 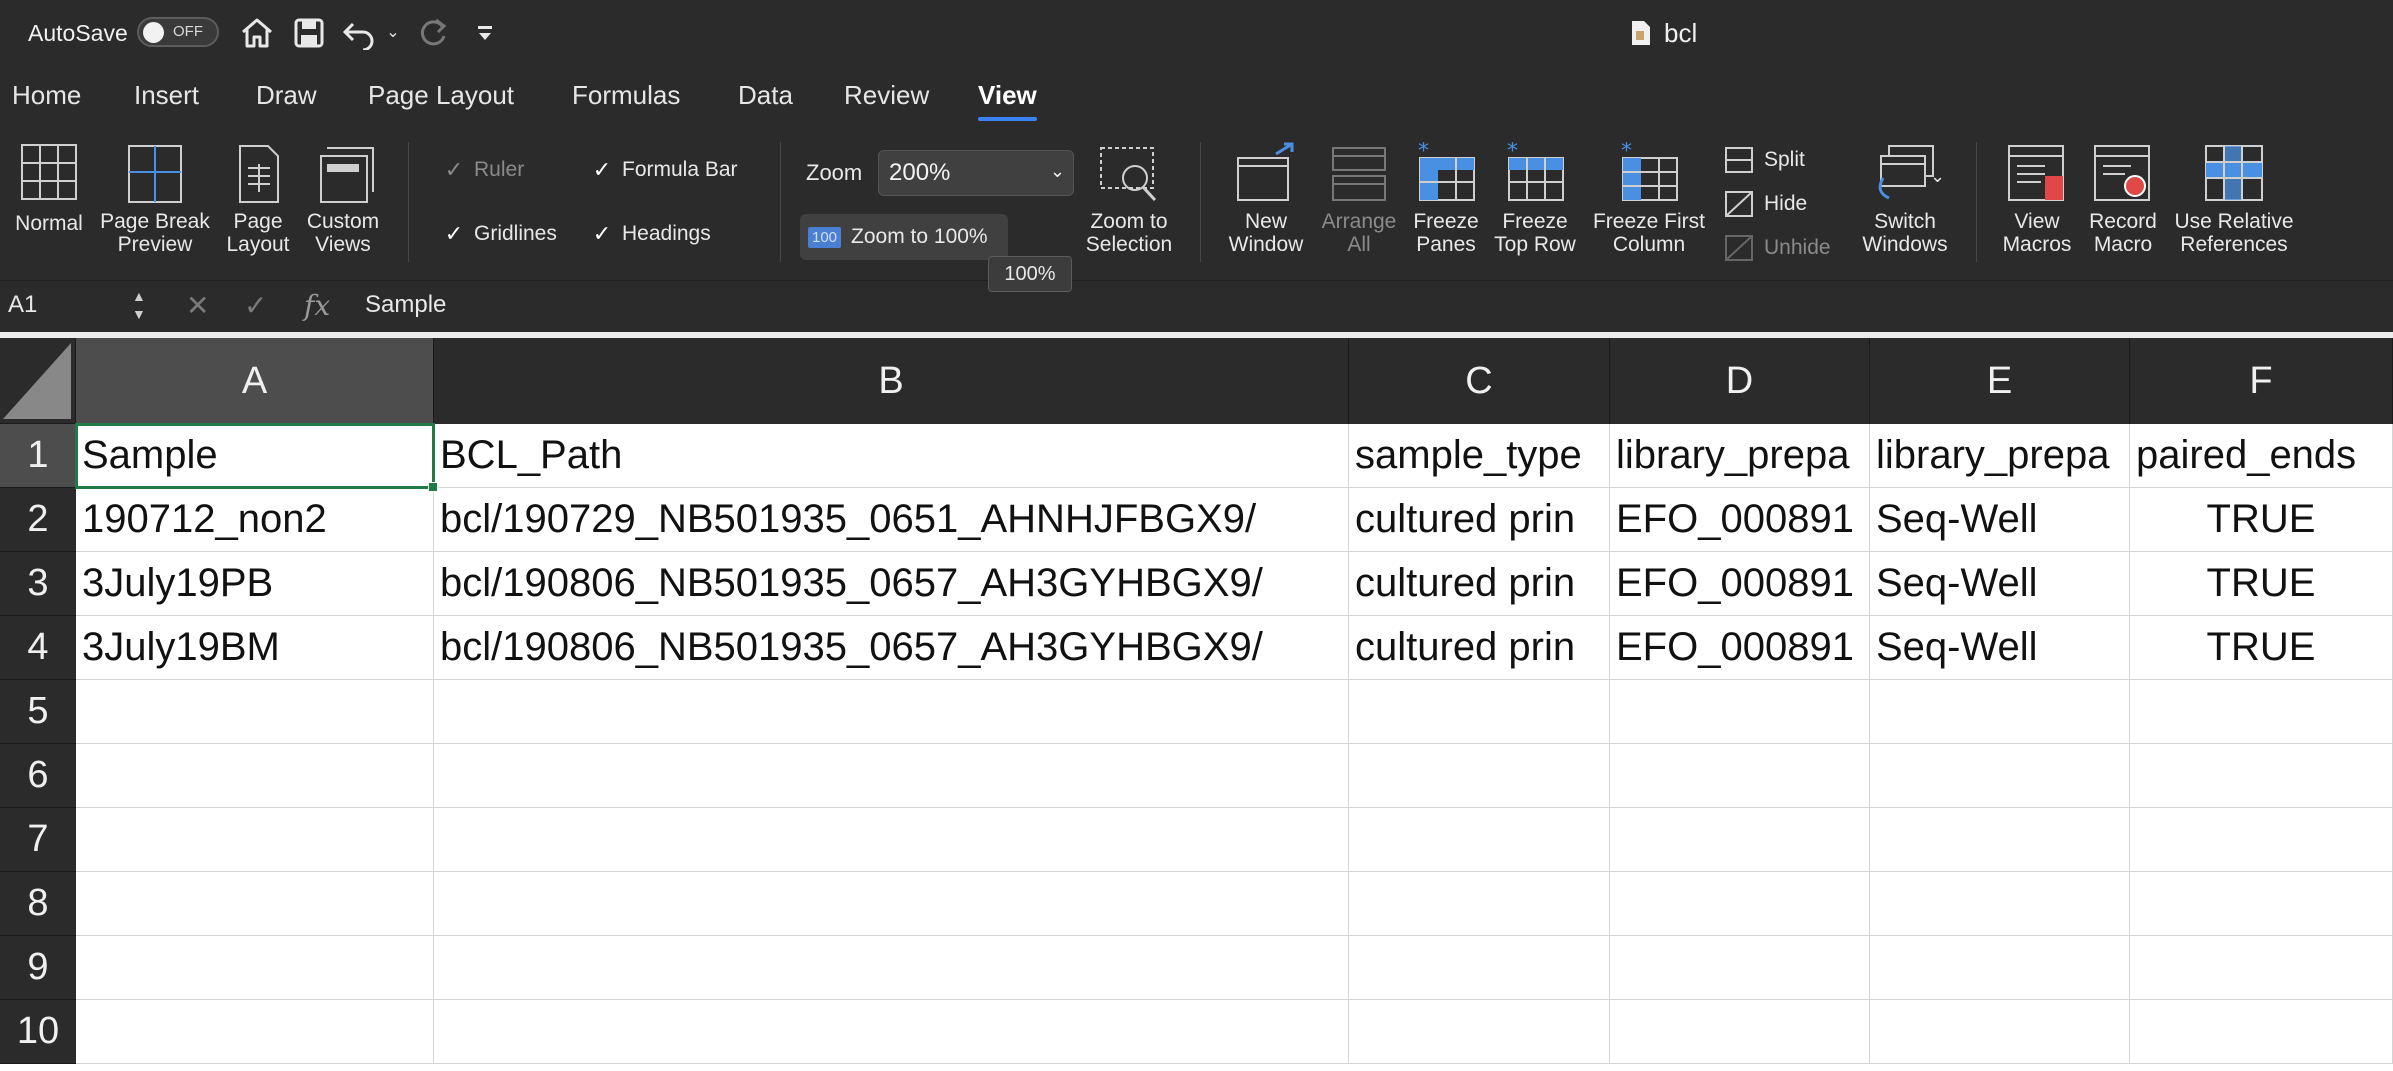 I want to click on view-macros-button: View Macros, so click(x=2037, y=199).